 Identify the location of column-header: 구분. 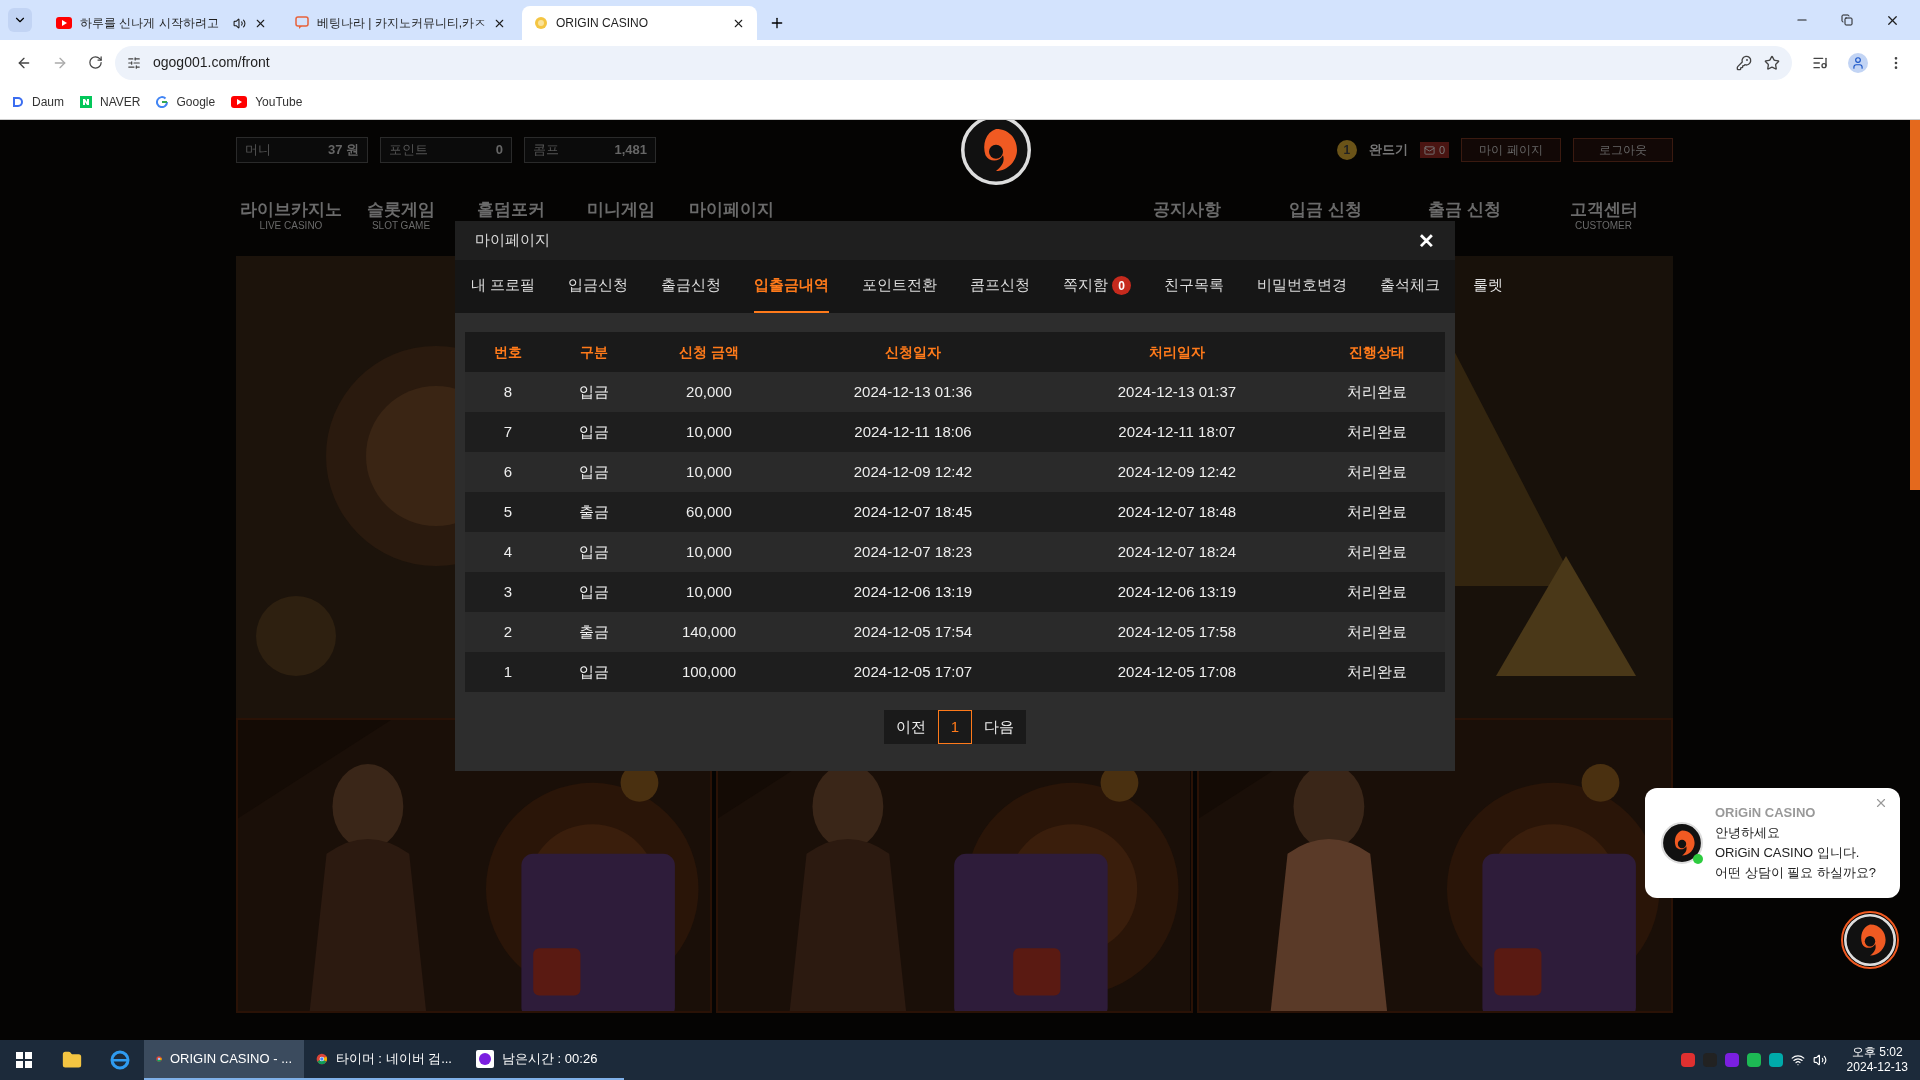
(594, 352).